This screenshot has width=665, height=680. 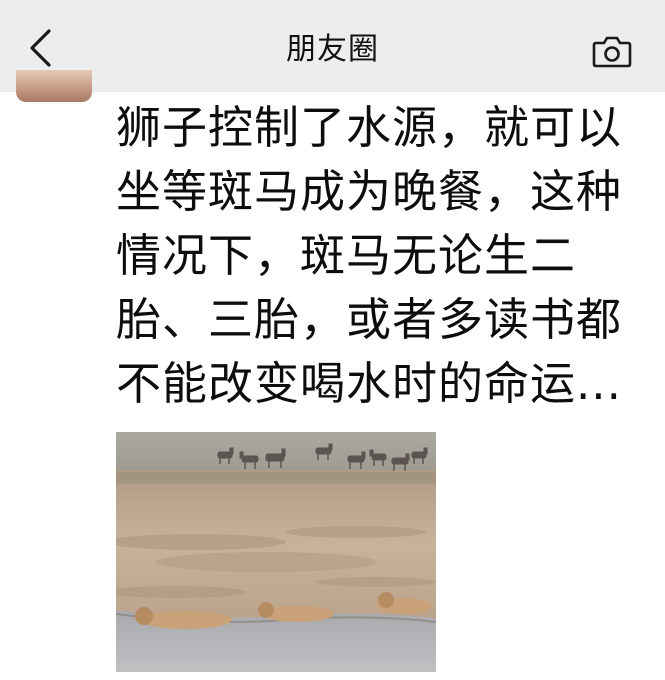 What do you see at coordinates (369, 127) in the screenshot?
I see `post-text-line: 狮子控制了水源，就可以` at bounding box center [369, 127].